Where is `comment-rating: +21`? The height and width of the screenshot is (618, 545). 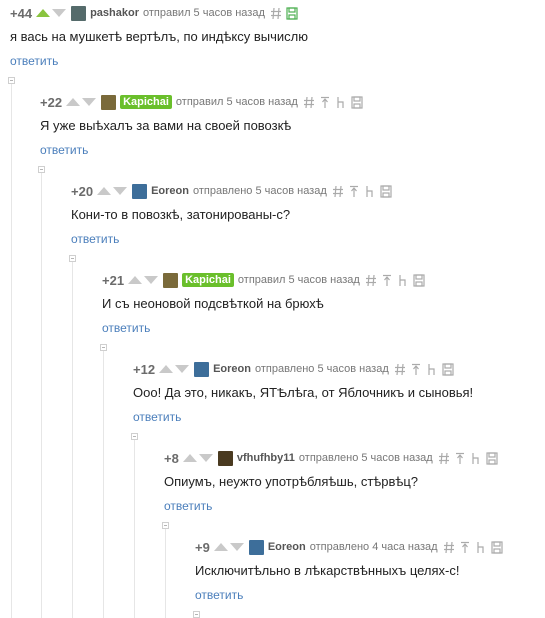
comment-rating: +21 is located at coordinates (113, 280).